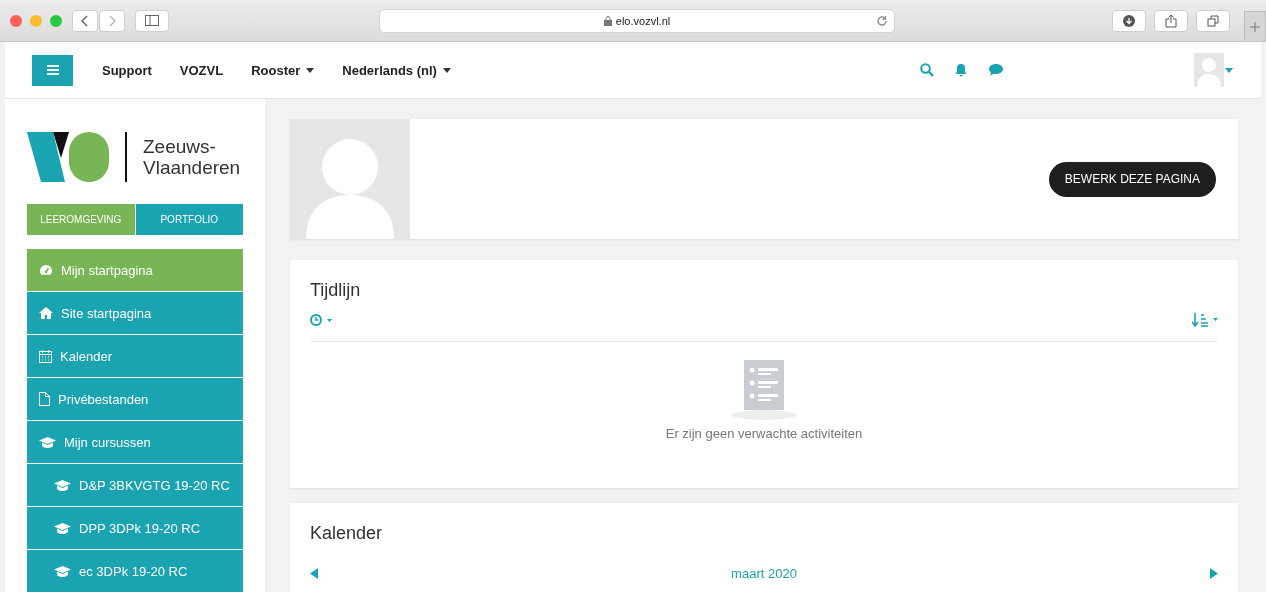  What do you see at coordinates (336, 290) in the screenshot?
I see `card-title: Tijdlijn` at bounding box center [336, 290].